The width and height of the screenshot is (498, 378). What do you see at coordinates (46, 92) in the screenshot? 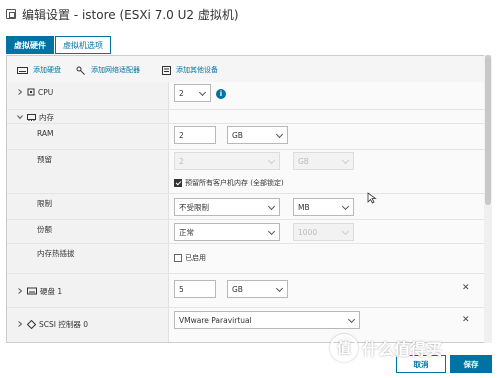
I see `cpu-label: CPU` at bounding box center [46, 92].